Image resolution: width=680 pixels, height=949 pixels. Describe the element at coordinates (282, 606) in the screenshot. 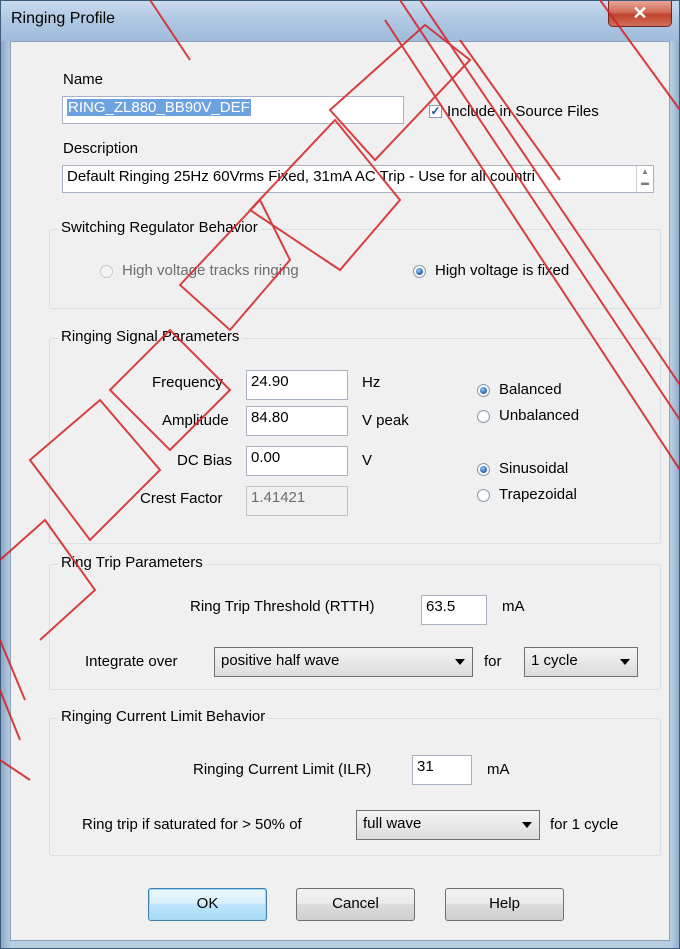

I see `rtth-label: Ring Trip Threshold (RTTH)` at that location.